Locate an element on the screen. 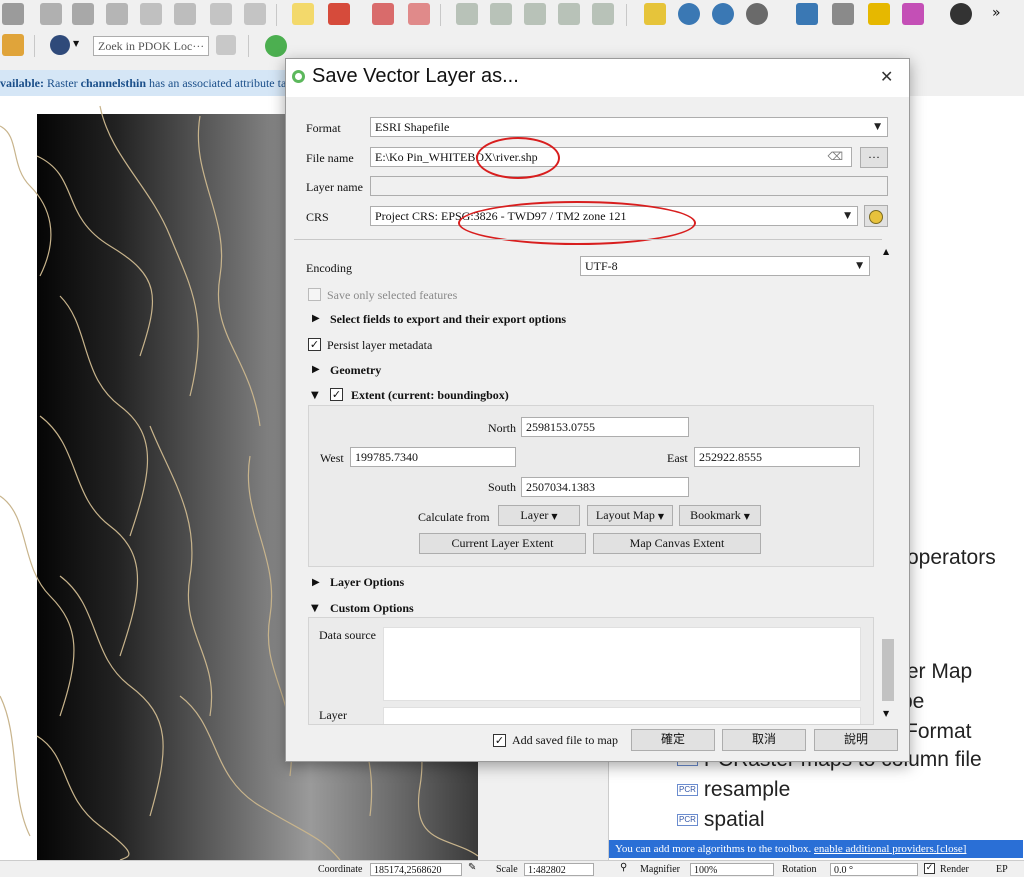 This screenshot has width=1024, height=877. format-select: ESRI Shapefile ▼ is located at coordinates (629, 127).